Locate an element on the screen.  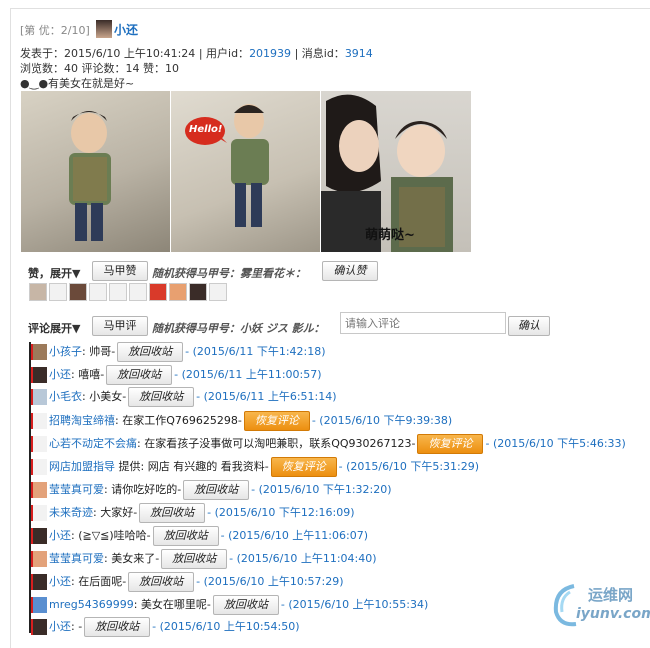
photo-2-figure is located at coordinates (227, 165).